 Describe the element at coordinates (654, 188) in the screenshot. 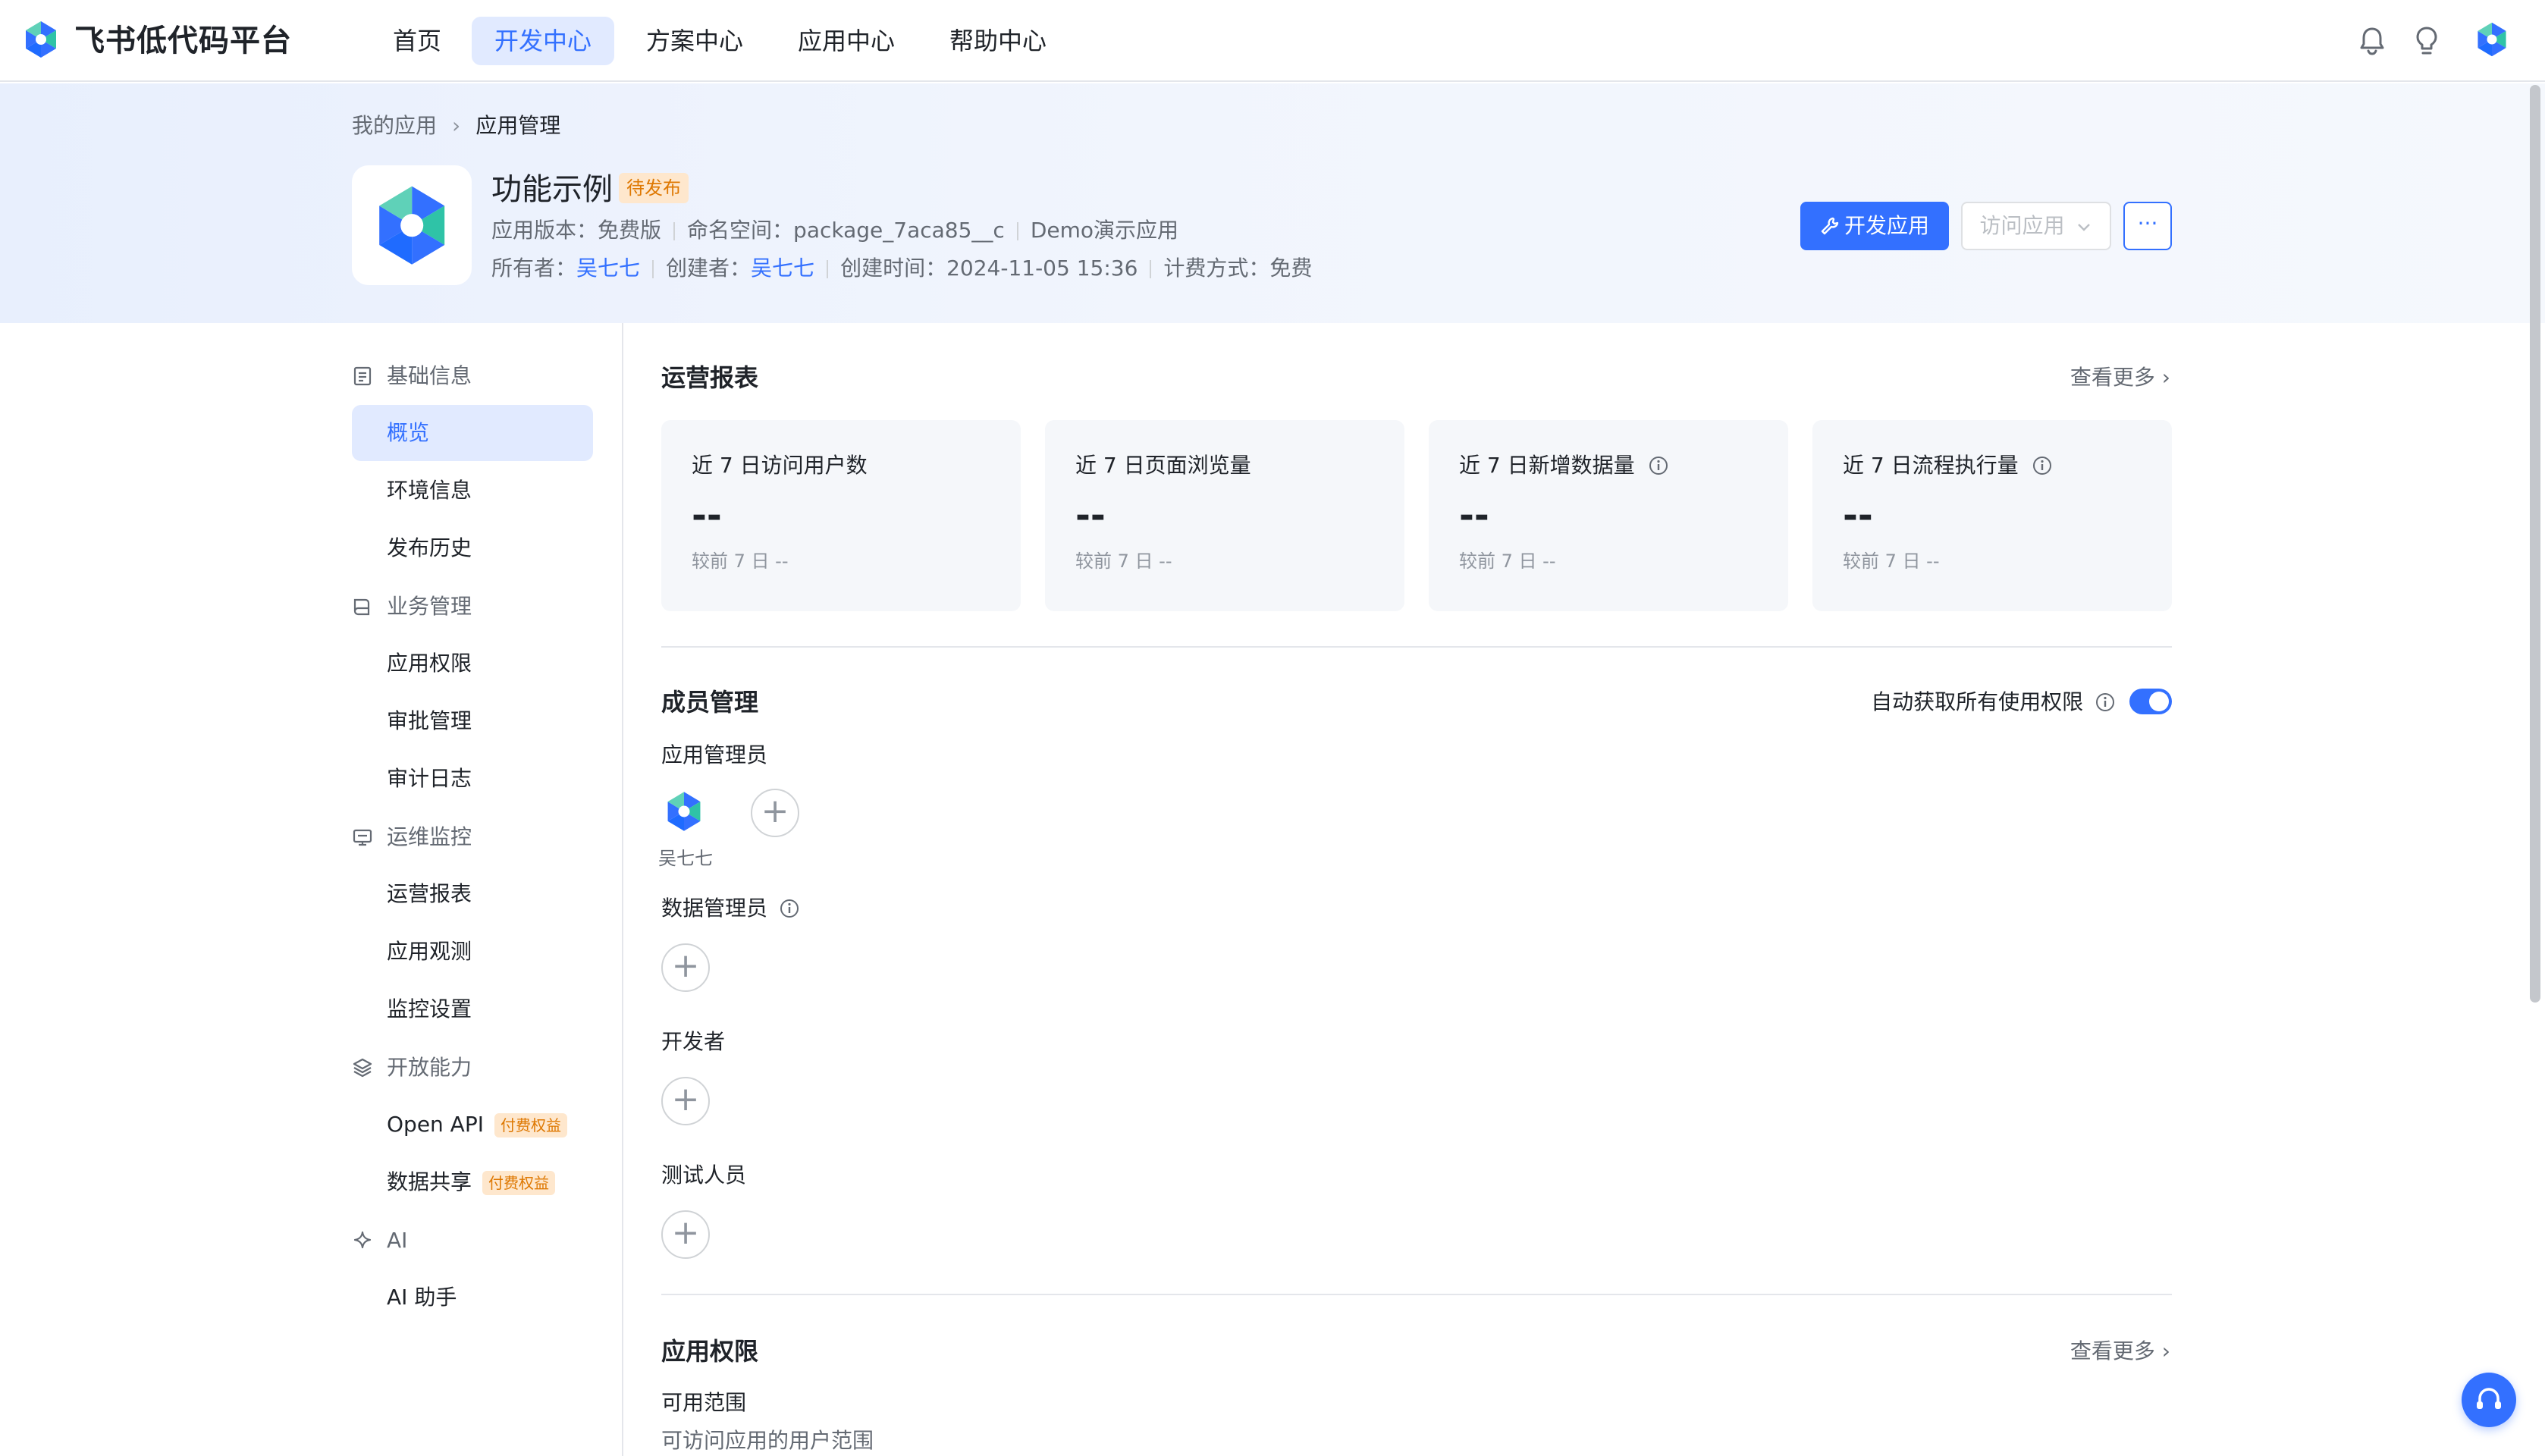

I see `status-badge: 待发布` at that location.